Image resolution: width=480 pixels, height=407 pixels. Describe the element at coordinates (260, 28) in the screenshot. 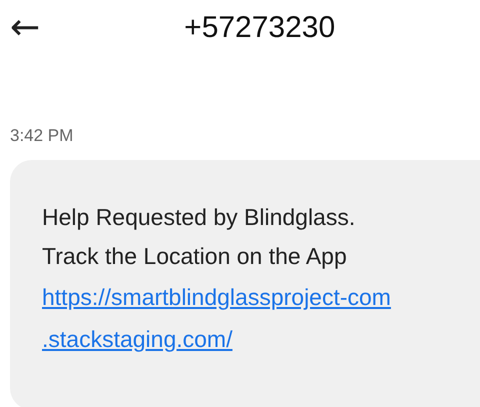

I see `contact-title: +57273230` at that location.